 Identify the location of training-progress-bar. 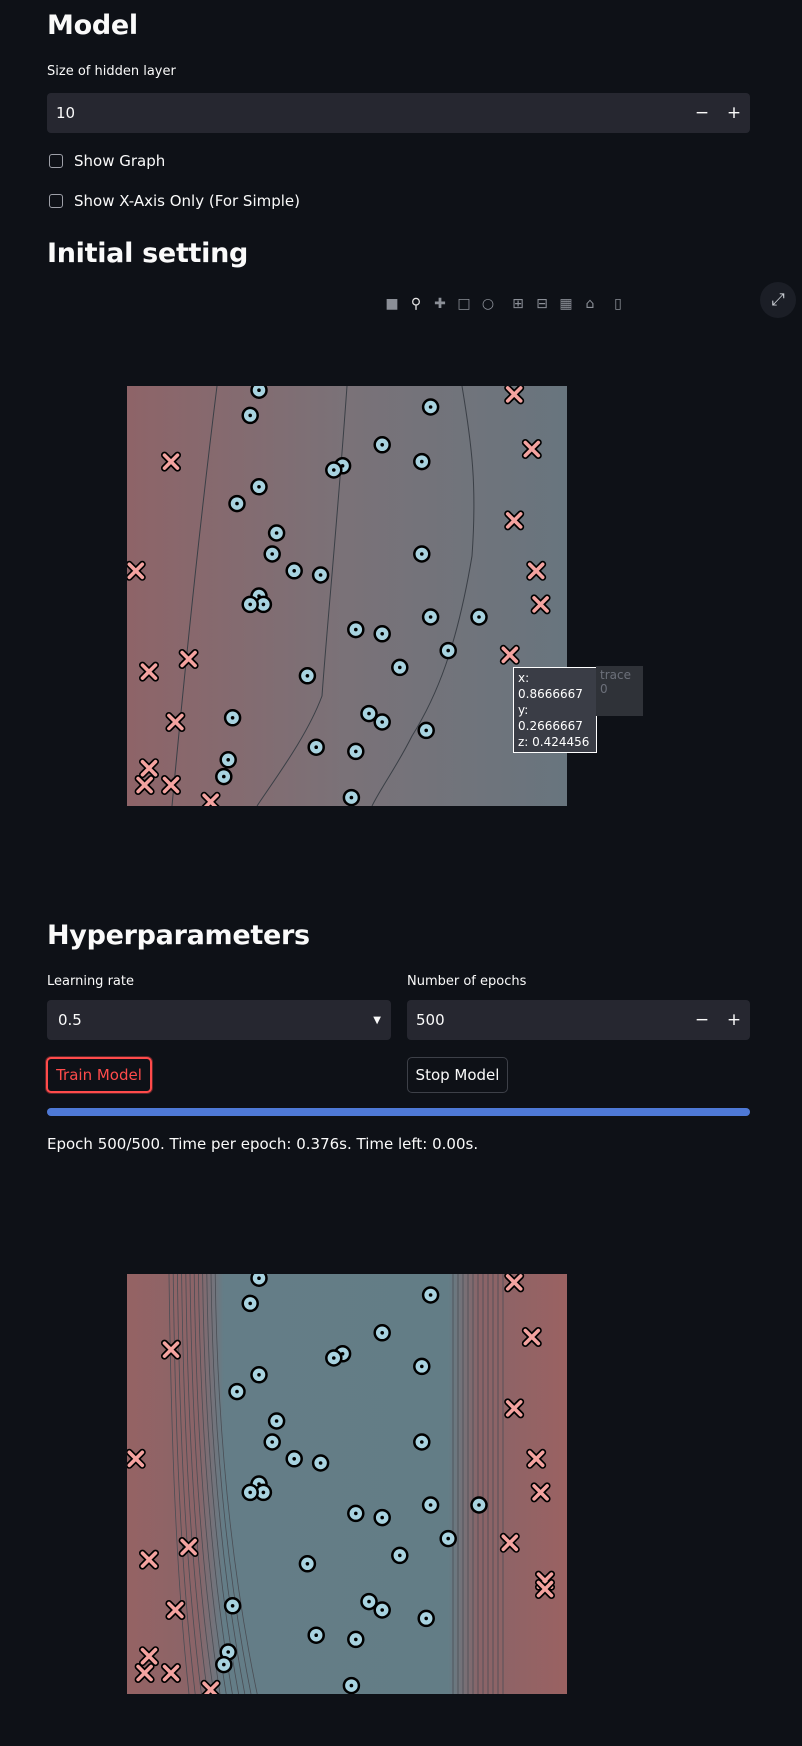
(398, 1112).